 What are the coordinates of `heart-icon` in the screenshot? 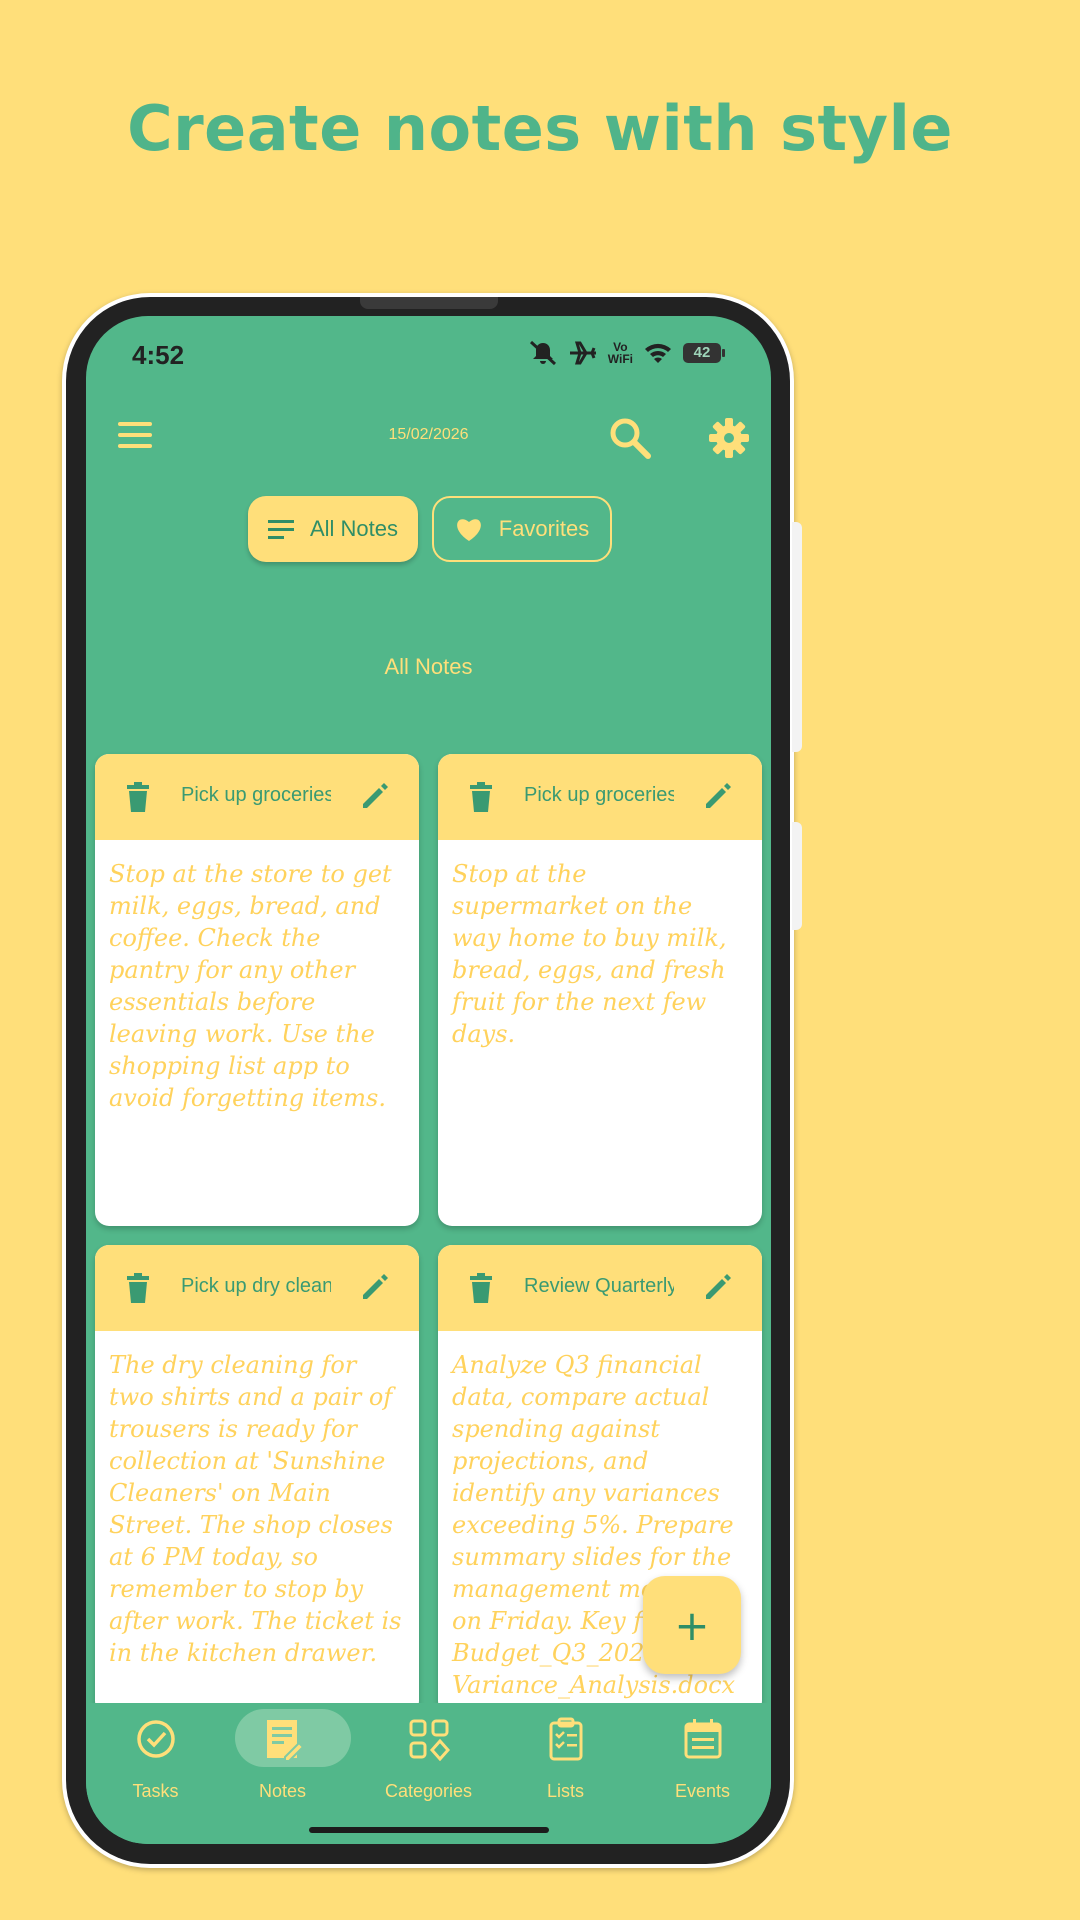 It's located at (468, 530).